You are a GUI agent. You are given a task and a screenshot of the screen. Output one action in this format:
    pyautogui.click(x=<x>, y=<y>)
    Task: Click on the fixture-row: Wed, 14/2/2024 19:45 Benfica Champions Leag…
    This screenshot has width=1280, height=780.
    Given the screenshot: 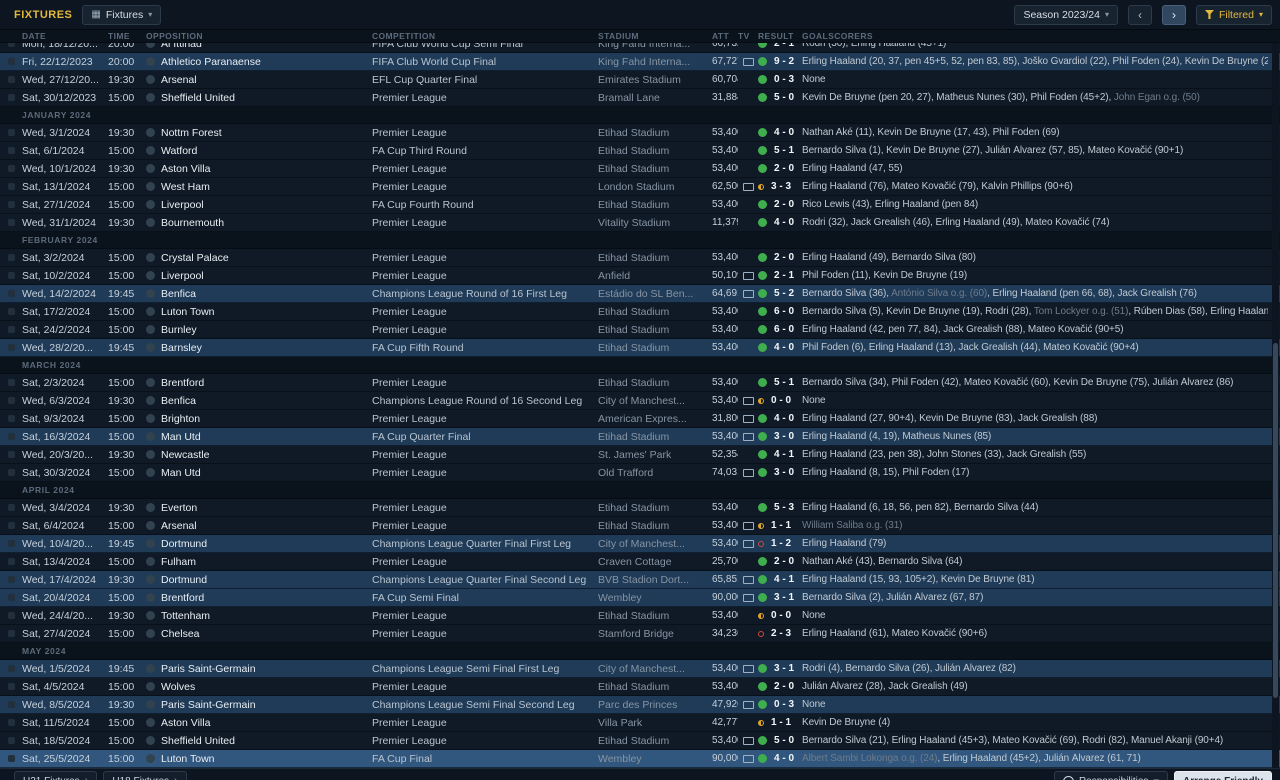 What is the action you would take?
    pyautogui.click(x=640, y=294)
    